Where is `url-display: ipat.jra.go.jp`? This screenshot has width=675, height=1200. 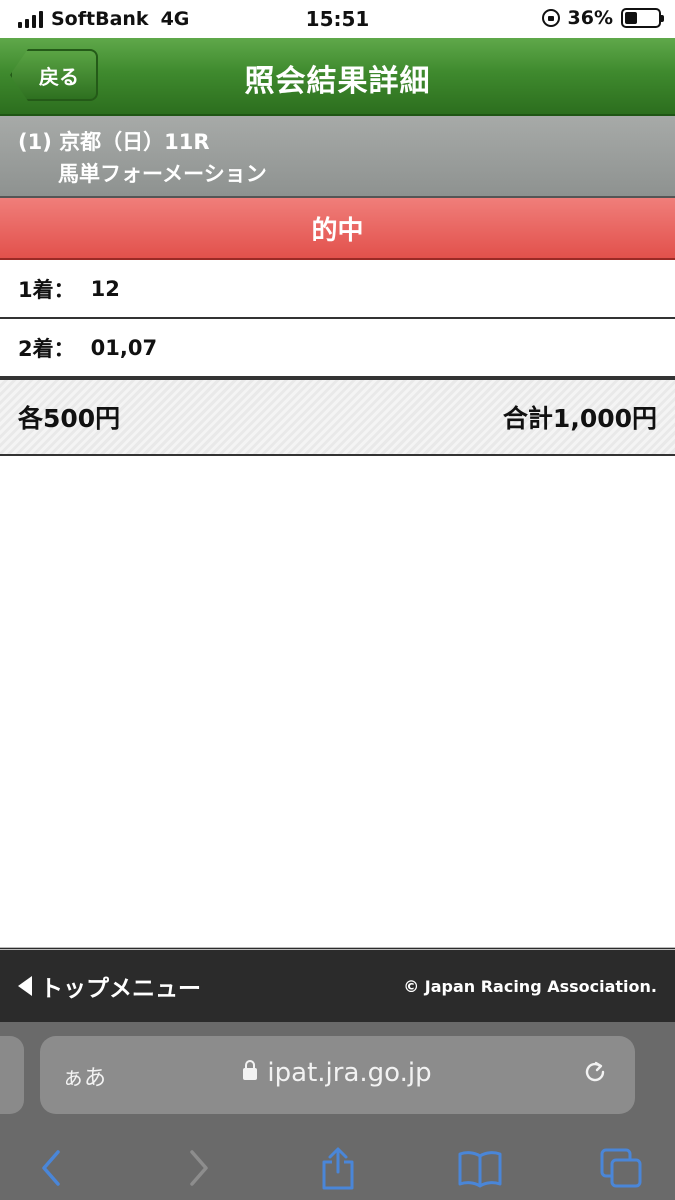 url-display: ipat.jra.go.jp is located at coordinates (337, 1073).